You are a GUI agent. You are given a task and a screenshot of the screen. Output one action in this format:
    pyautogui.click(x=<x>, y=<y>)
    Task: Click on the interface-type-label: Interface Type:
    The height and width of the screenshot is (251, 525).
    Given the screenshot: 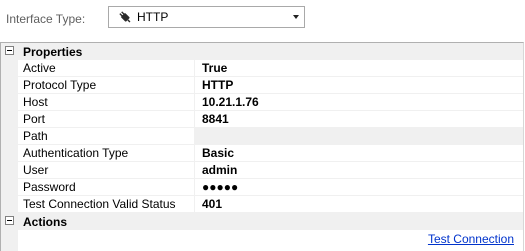 What is the action you would take?
    pyautogui.click(x=46, y=19)
    